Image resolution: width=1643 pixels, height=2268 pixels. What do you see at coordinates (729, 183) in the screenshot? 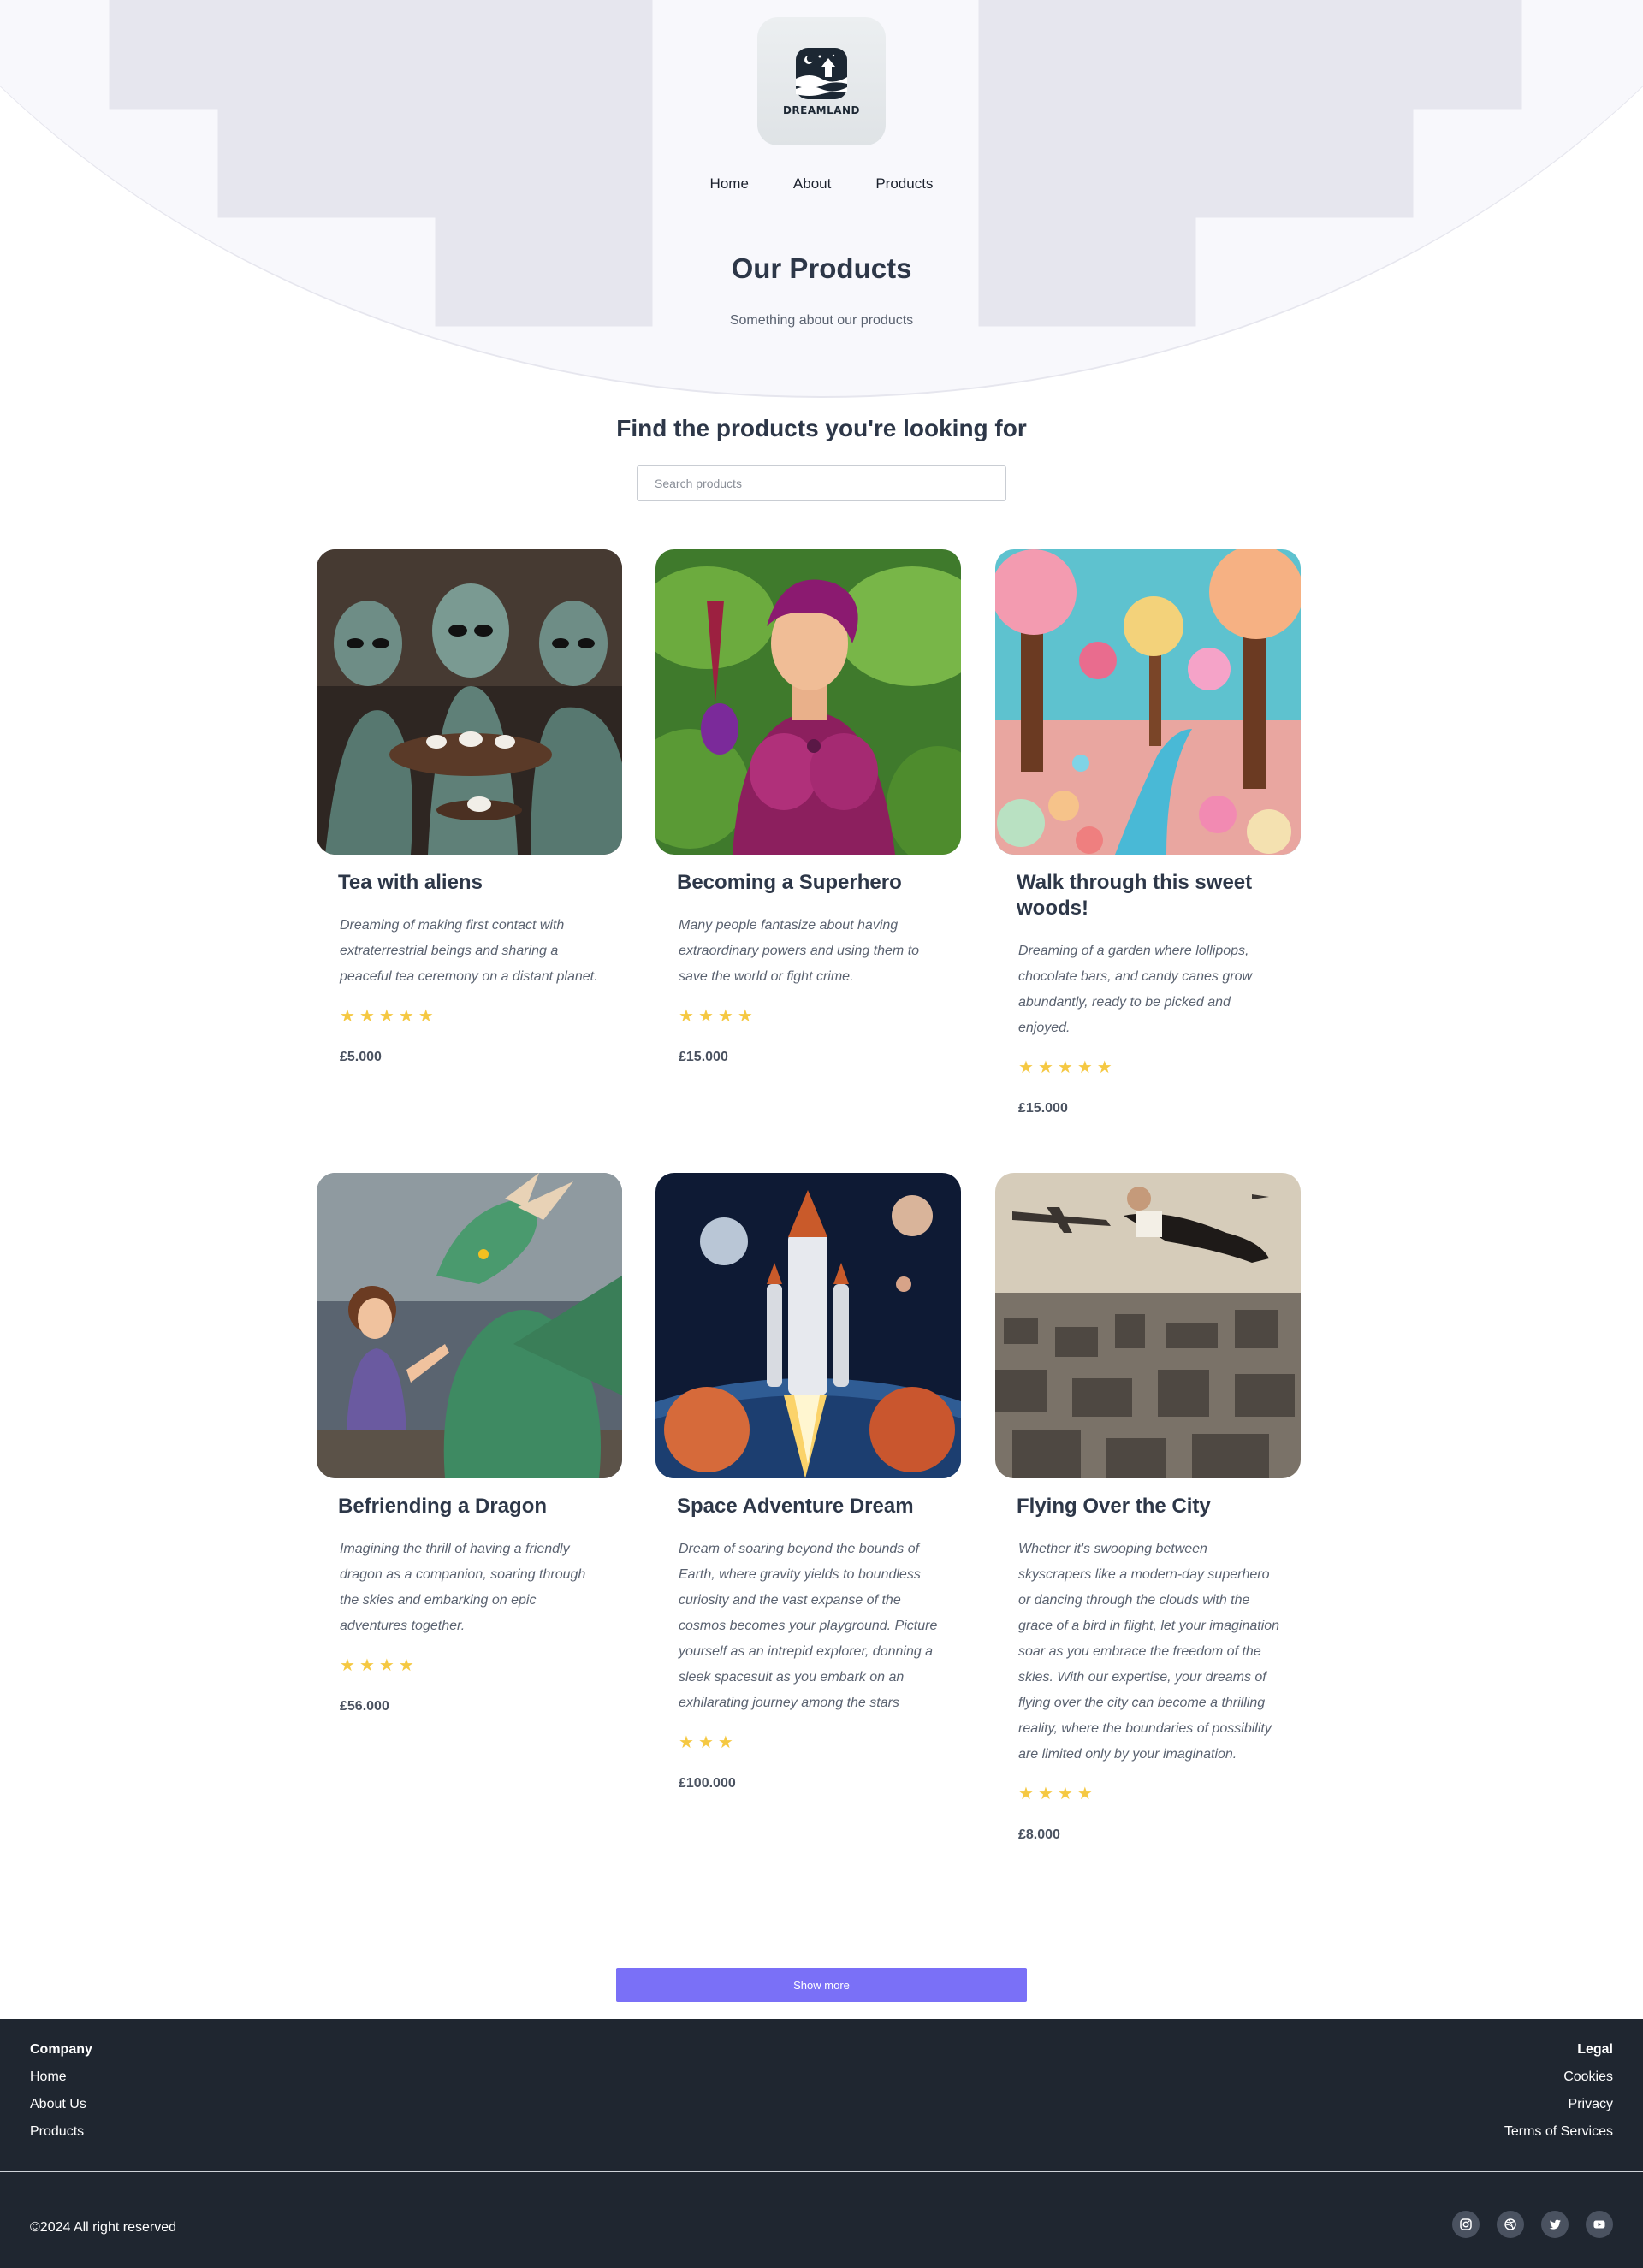
I see `nav-home: Home` at bounding box center [729, 183].